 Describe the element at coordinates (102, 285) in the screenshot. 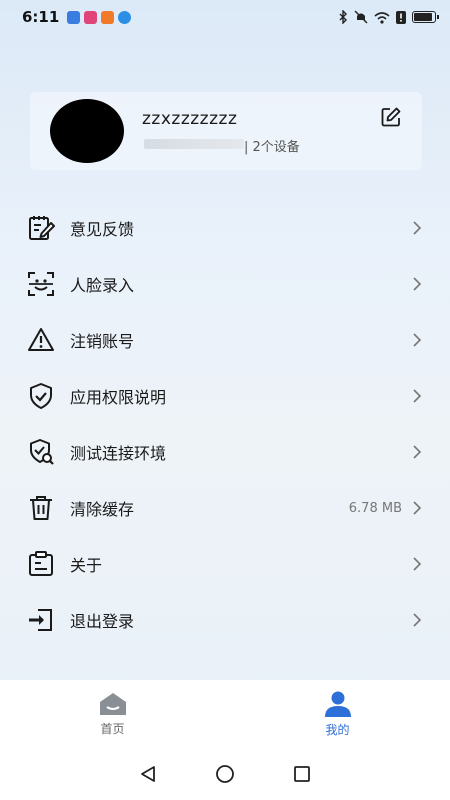

I see `menu-item-label: 人脸录入` at that location.